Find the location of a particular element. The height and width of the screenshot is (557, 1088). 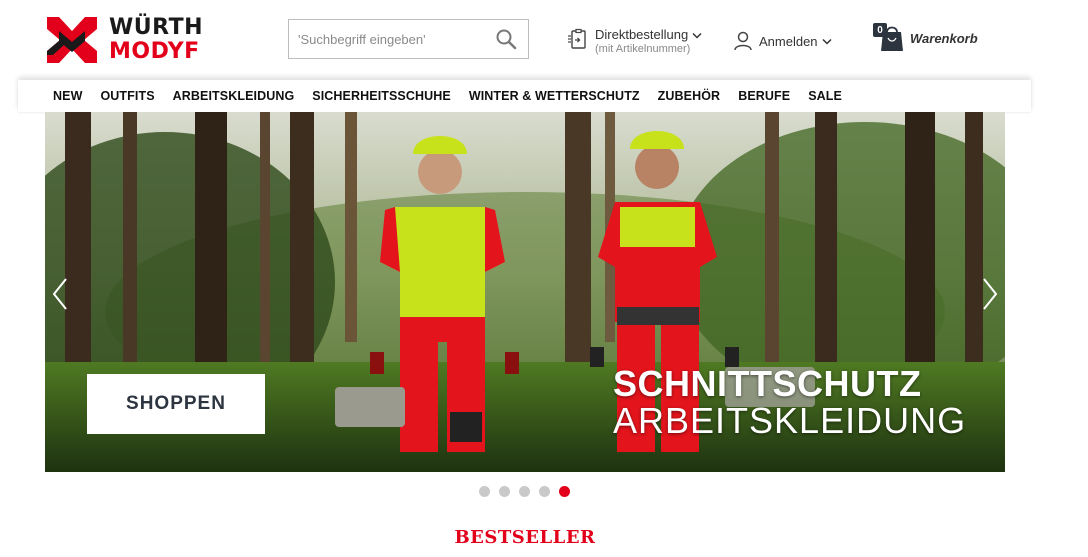

login-label: Anmelden is located at coordinates (788, 41).